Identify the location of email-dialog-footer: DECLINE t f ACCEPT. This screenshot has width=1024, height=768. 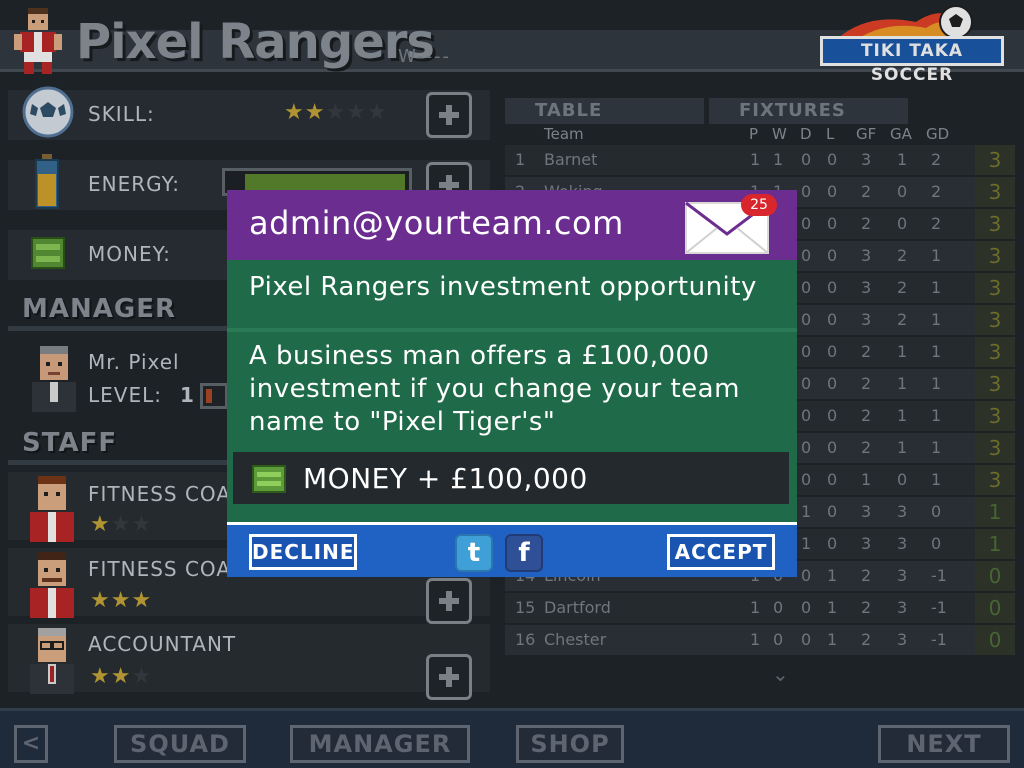
(512, 549).